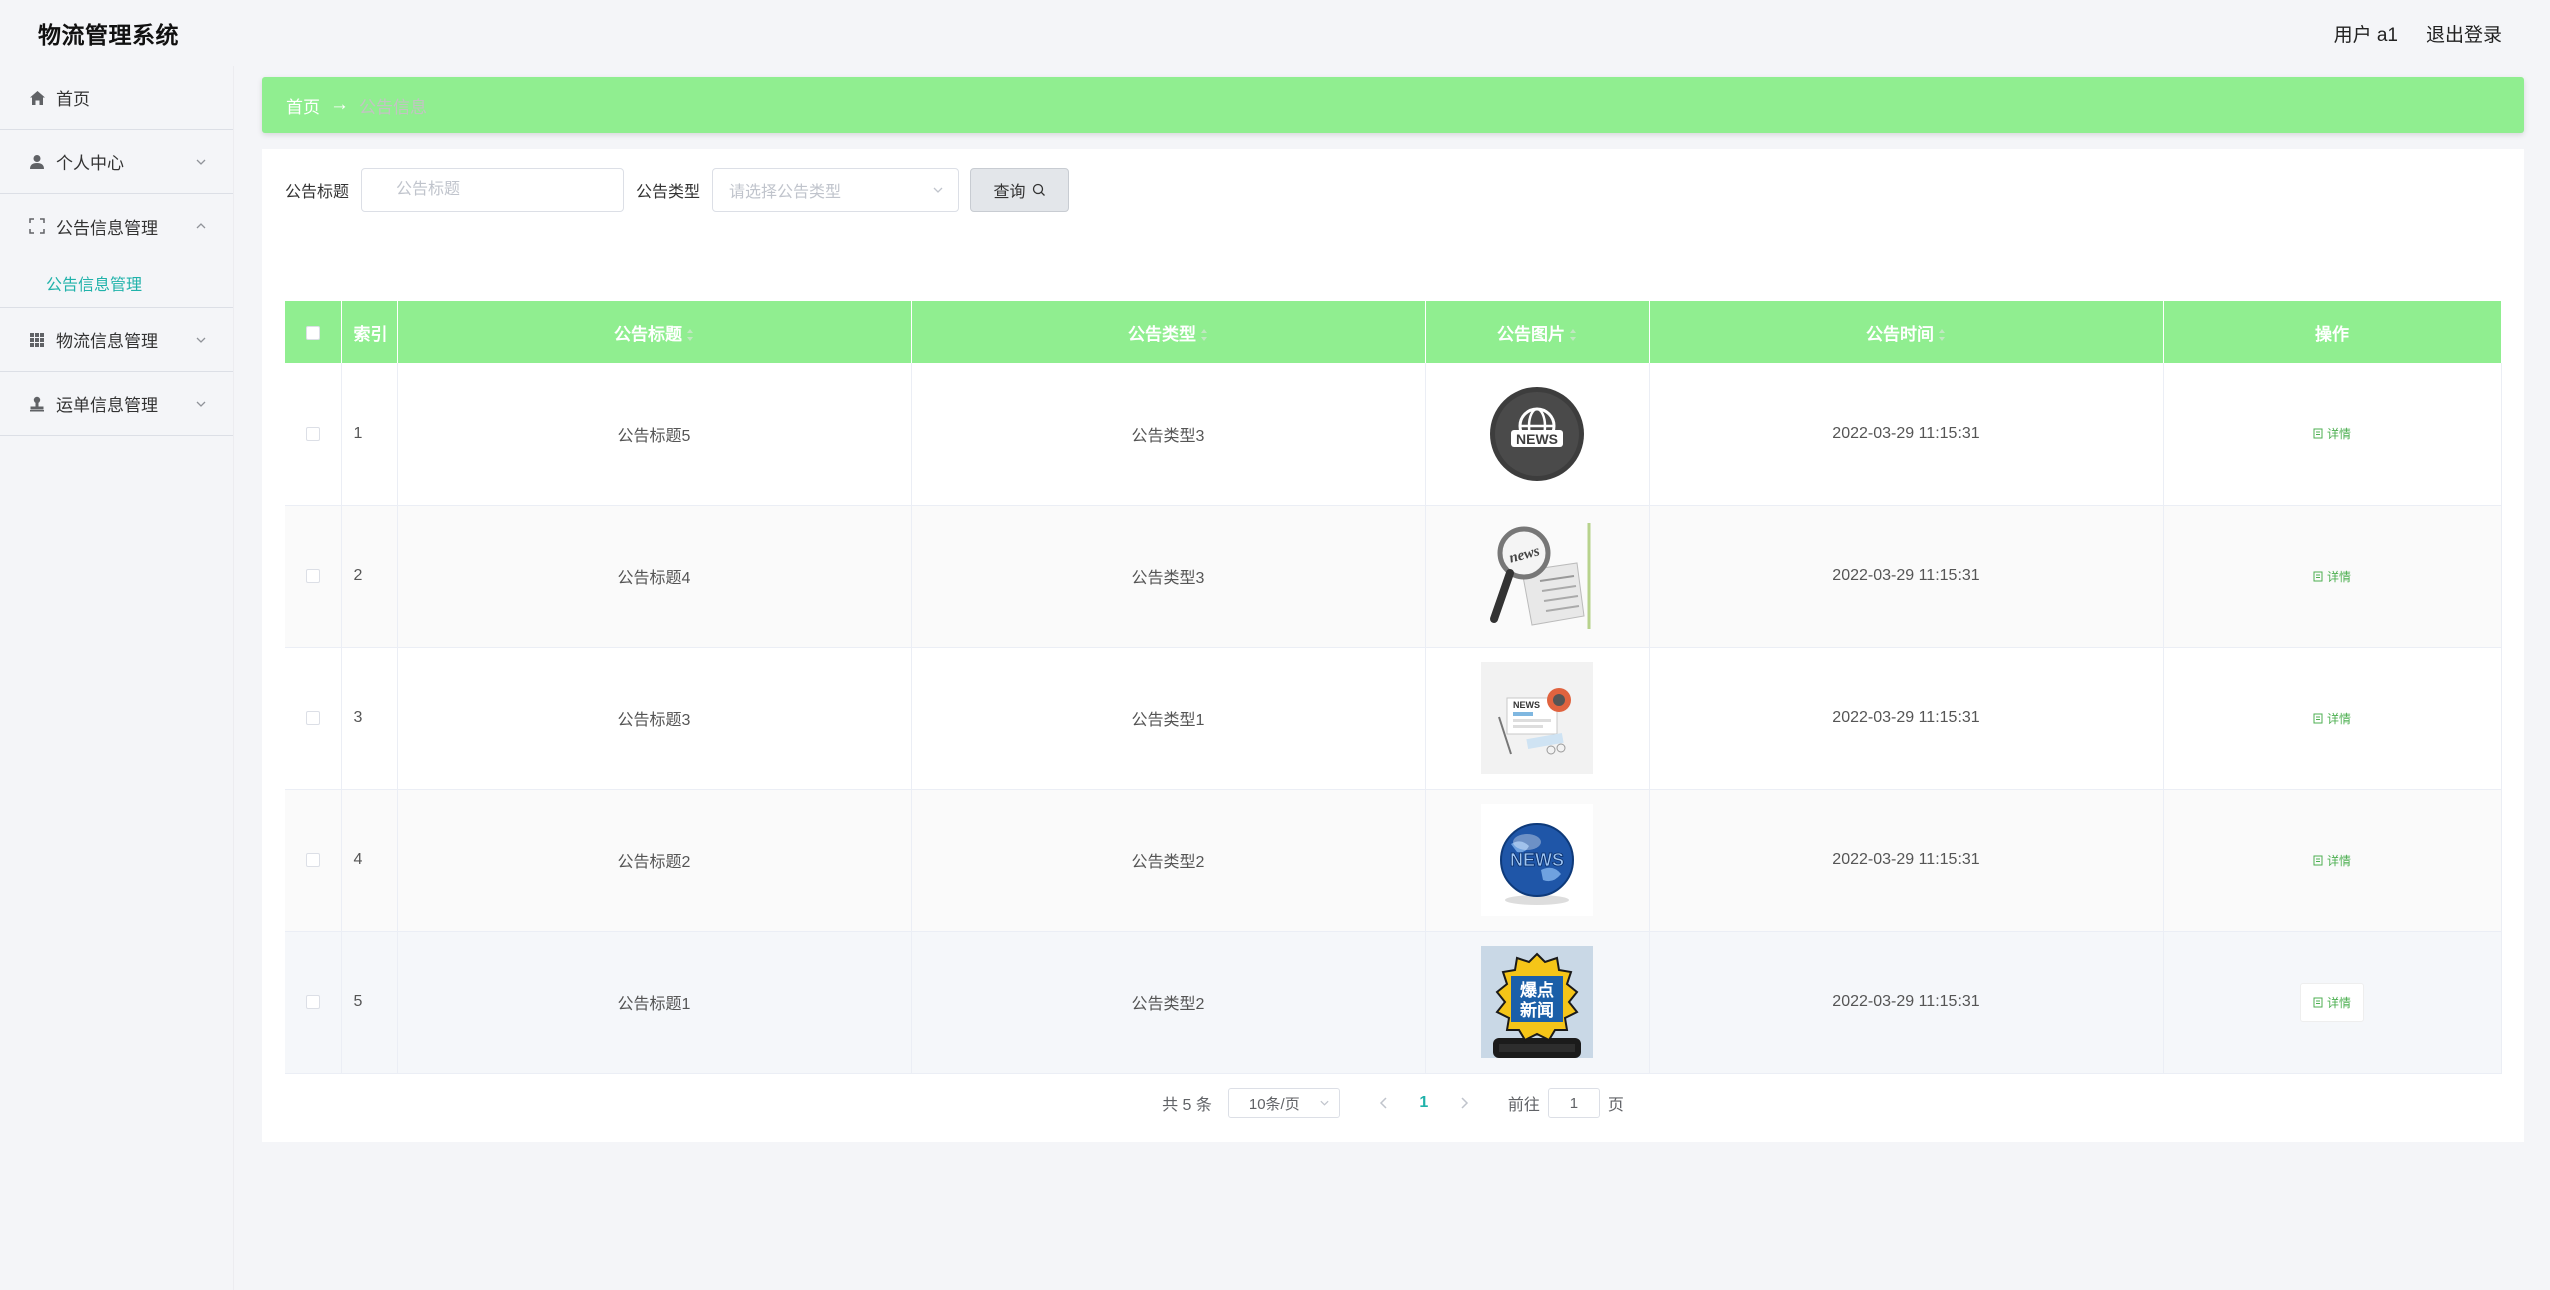 The image size is (2550, 1290). I want to click on app-title: 物流管理系统, so click(108, 35).